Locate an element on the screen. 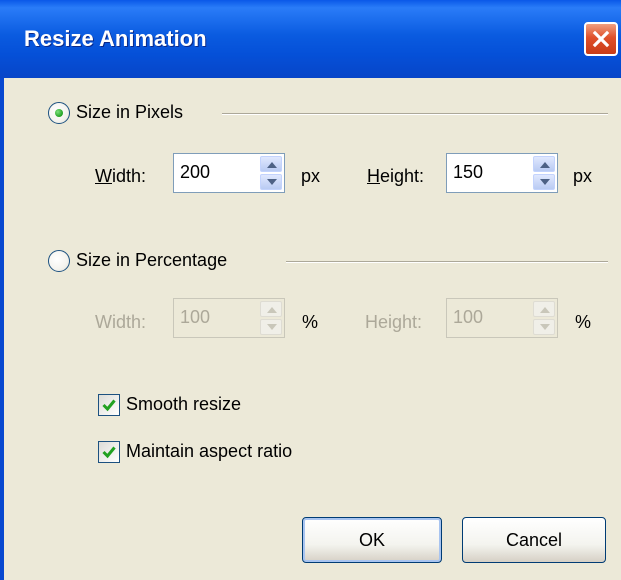  close-button is located at coordinates (601, 39).